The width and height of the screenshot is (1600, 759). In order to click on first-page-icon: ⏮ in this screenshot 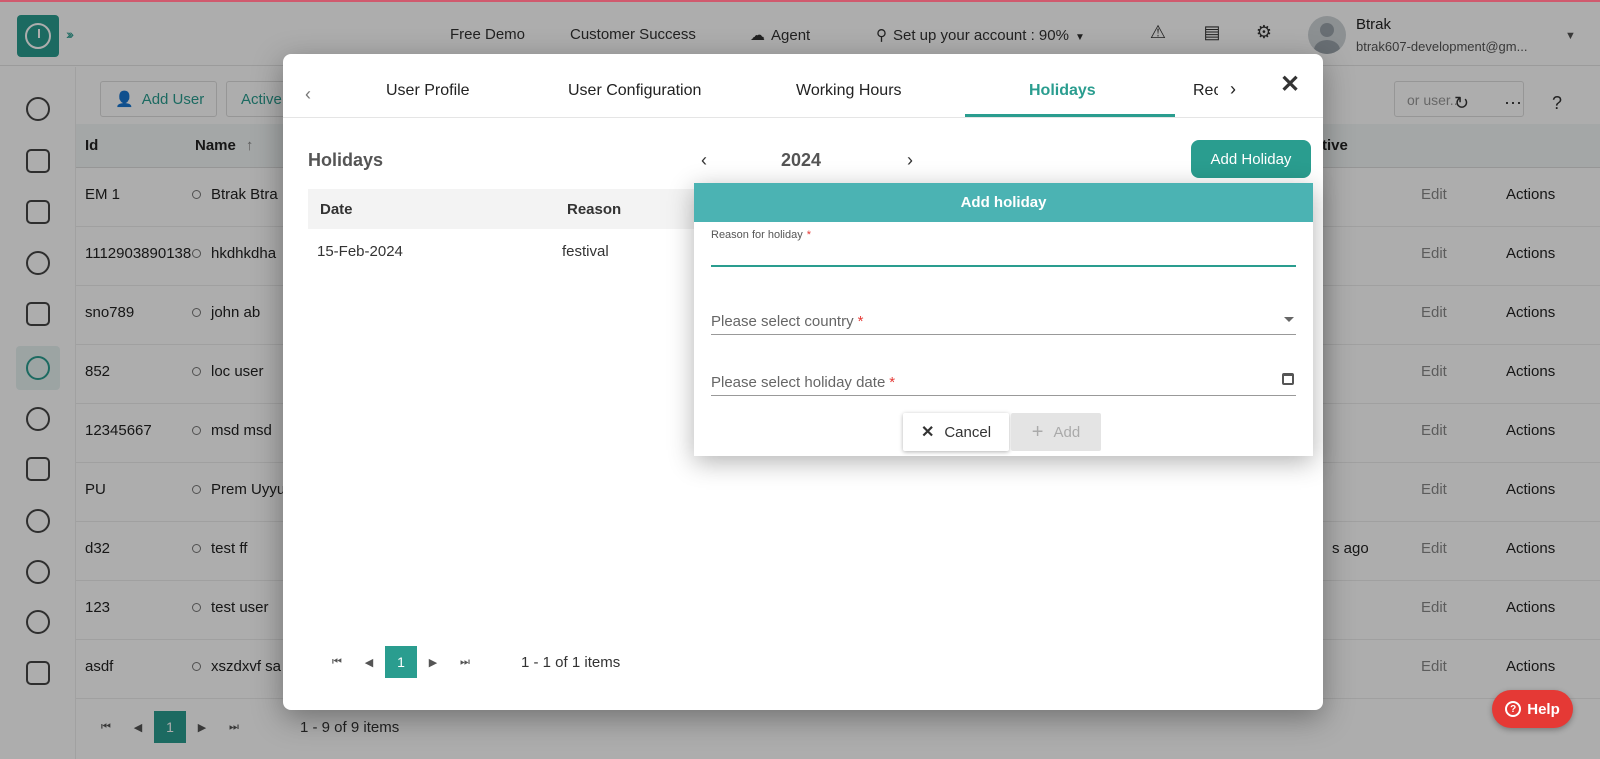, I will do `click(337, 662)`.